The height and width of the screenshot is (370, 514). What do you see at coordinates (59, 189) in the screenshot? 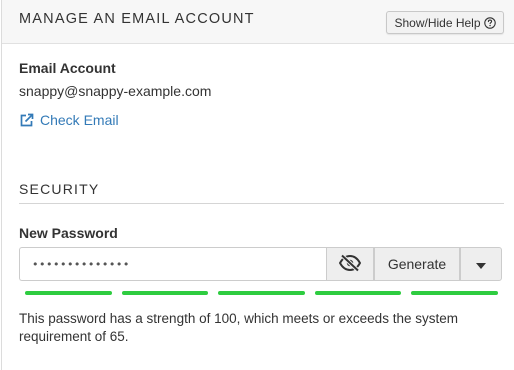
I see `security-section-title: SECURITY` at bounding box center [59, 189].